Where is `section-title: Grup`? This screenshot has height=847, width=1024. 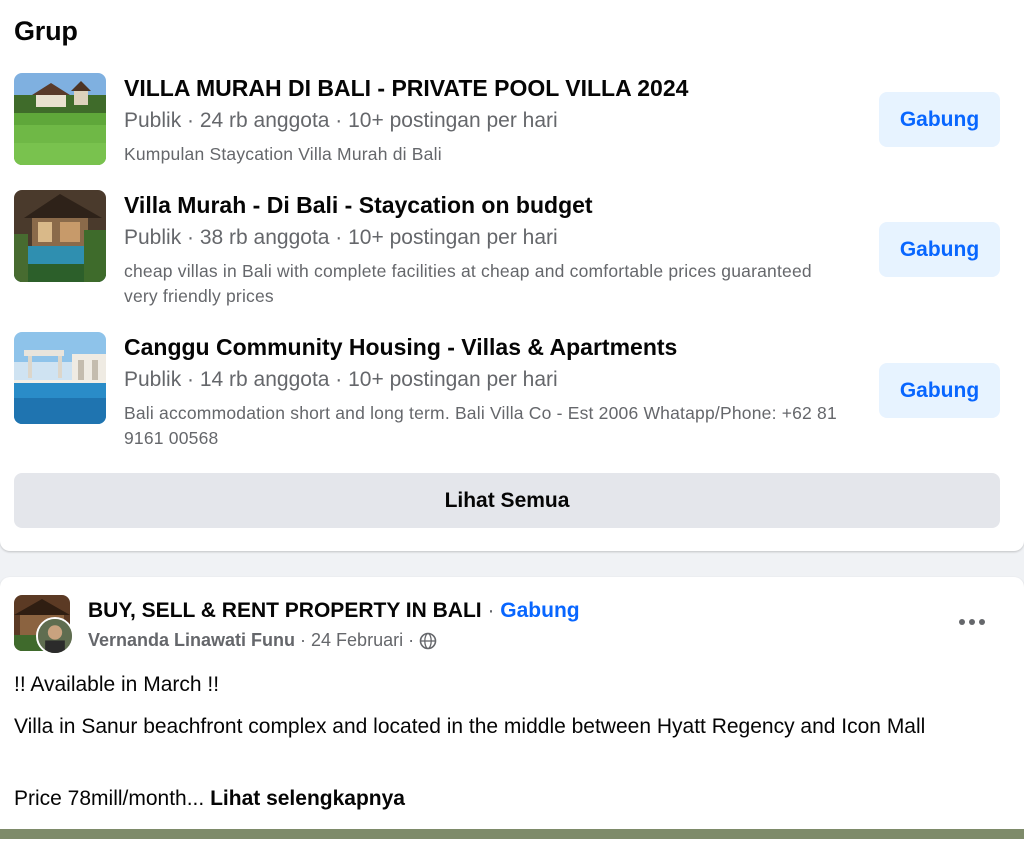 section-title: Grup is located at coordinates (46, 31).